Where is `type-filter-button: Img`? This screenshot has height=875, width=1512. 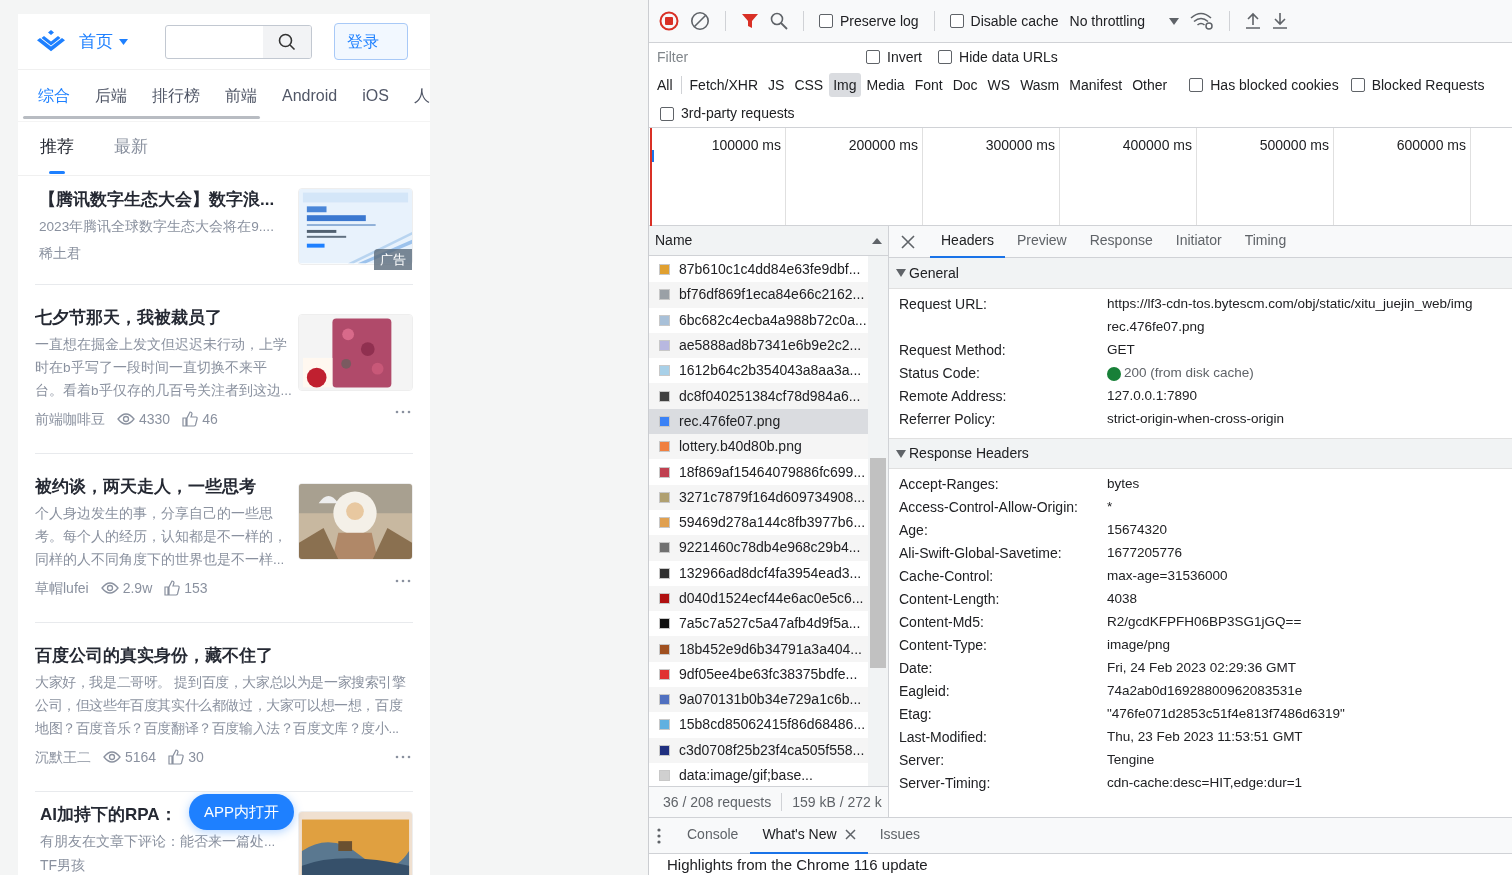
type-filter-button: Img is located at coordinates (845, 85).